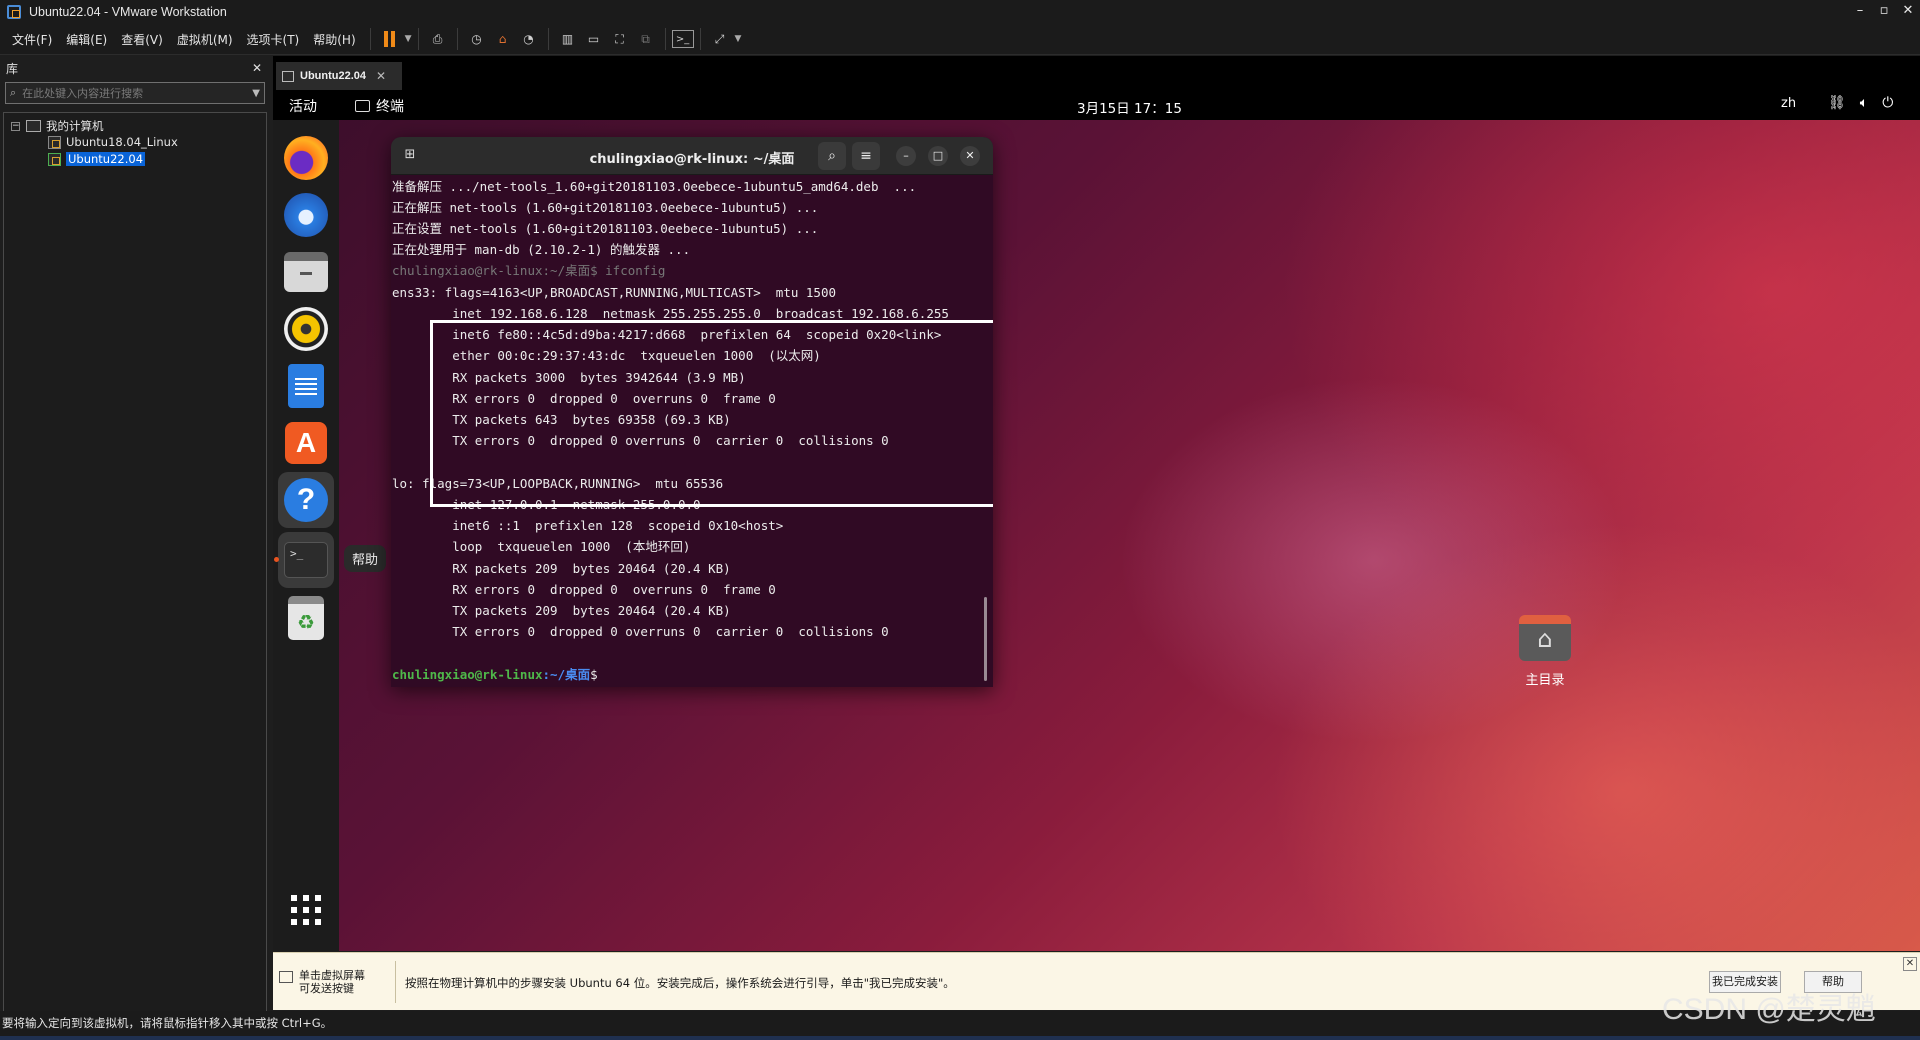 This screenshot has height=1040, width=1920. What do you see at coordinates (306, 910) in the screenshot?
I see `dock-show-apps` at bounding box center [306, 910].